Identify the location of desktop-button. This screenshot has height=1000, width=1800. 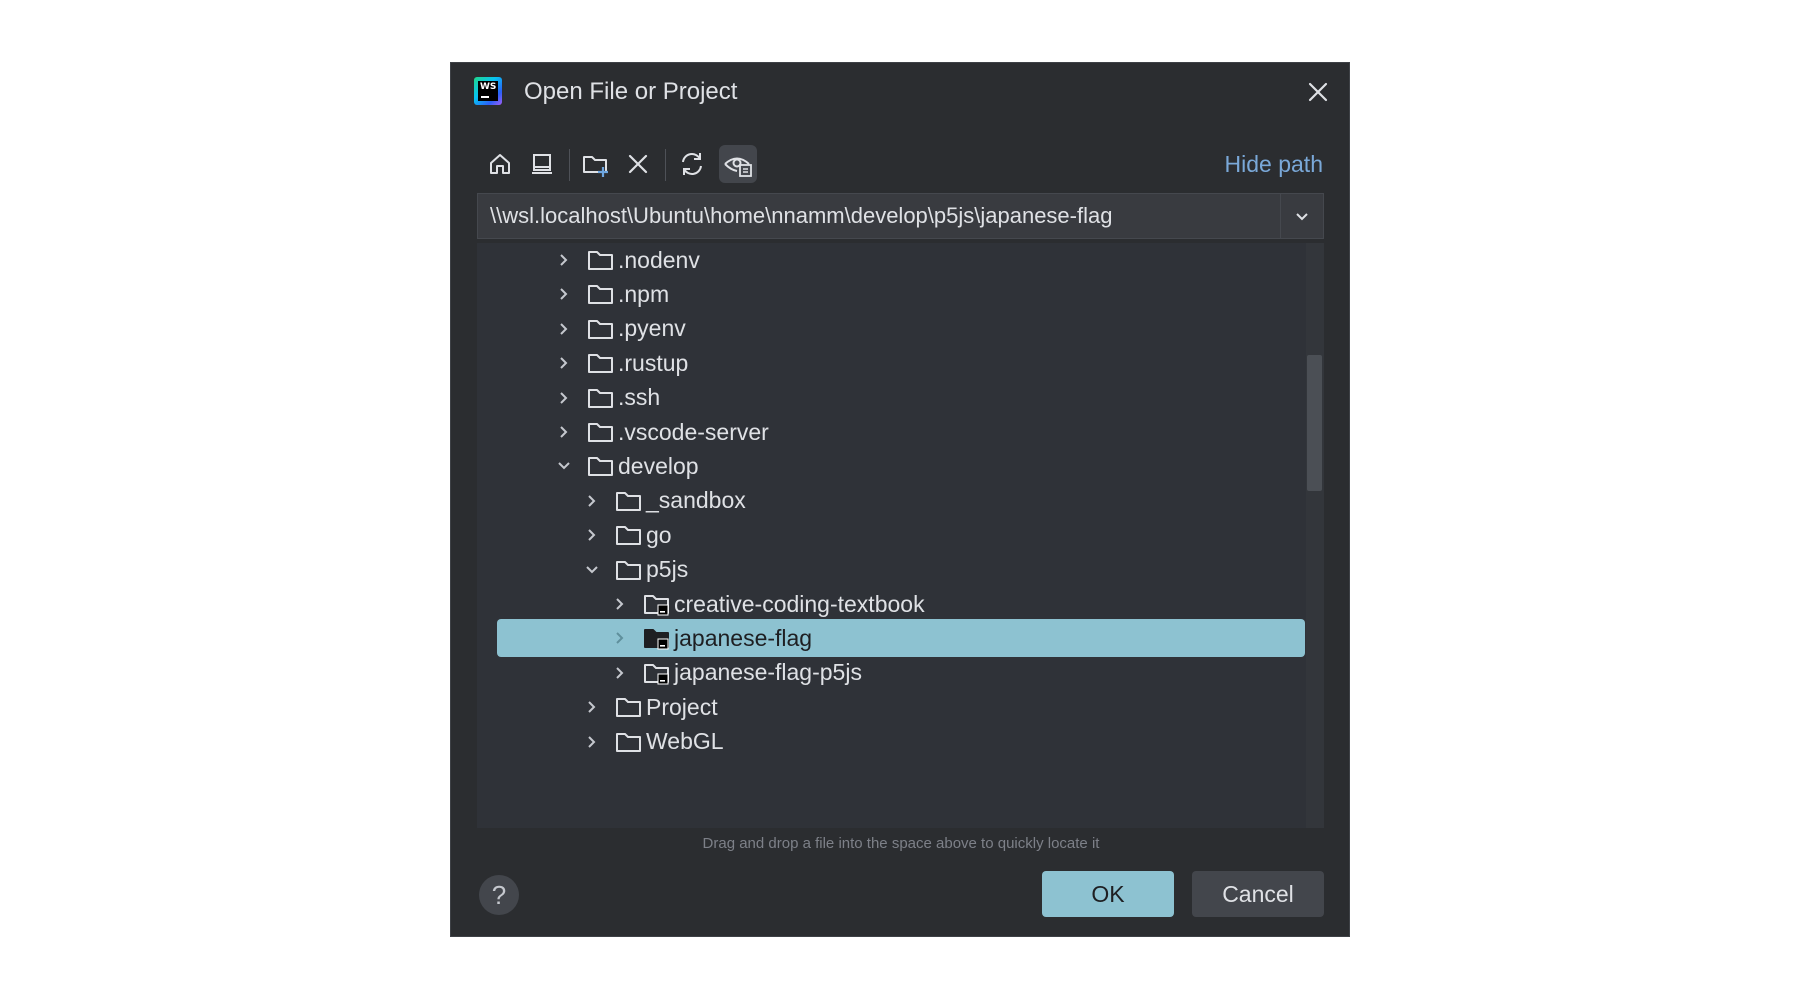
(542, 164).